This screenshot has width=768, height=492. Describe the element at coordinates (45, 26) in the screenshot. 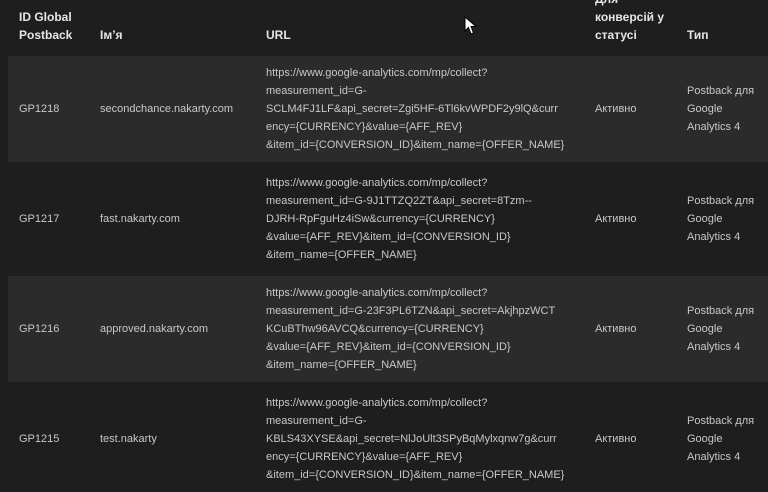

I see `header-id: ID Global Postback` at that location.